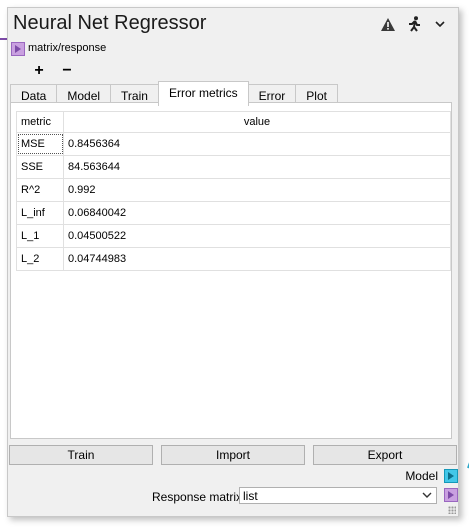 This screenshot has width=469, height=529. Describe the element at coordinates (40, 236) in the screenshot. I see `metric-cell: L_1` at that location.